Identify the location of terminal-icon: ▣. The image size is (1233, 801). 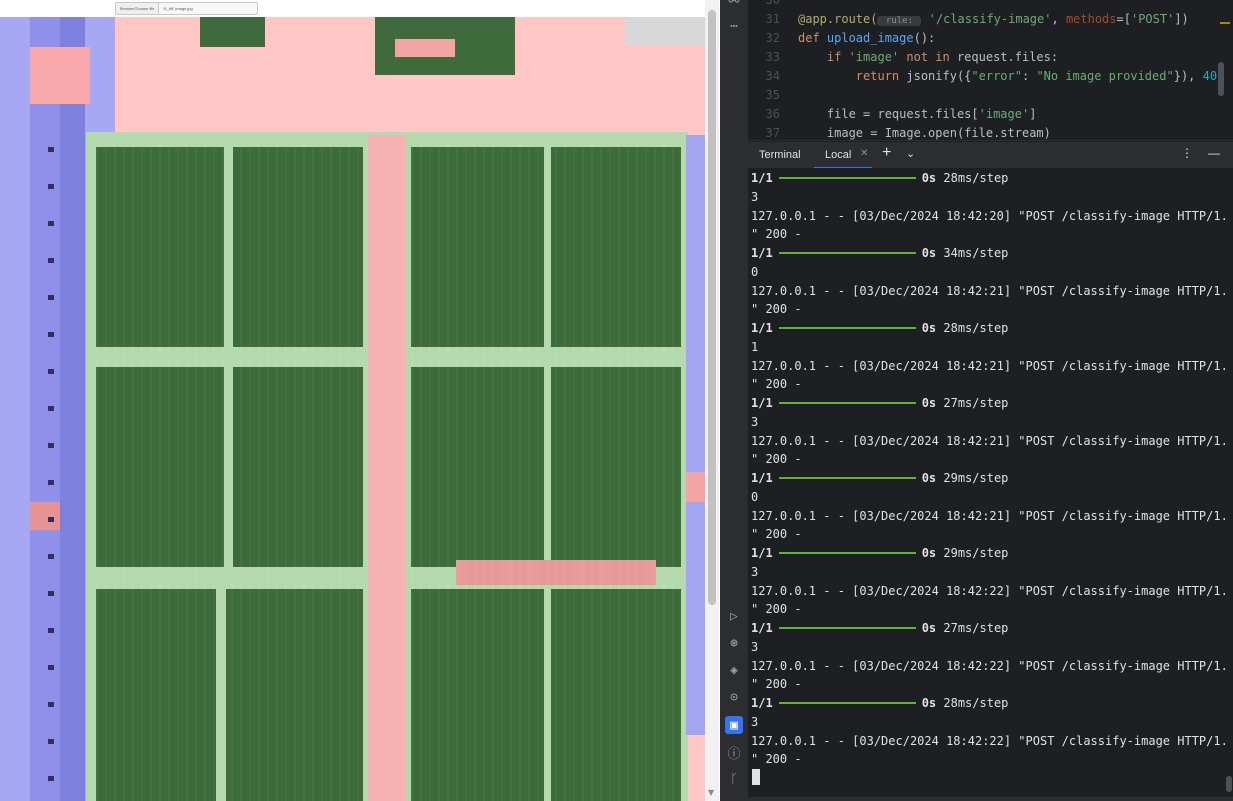
(734, 725).